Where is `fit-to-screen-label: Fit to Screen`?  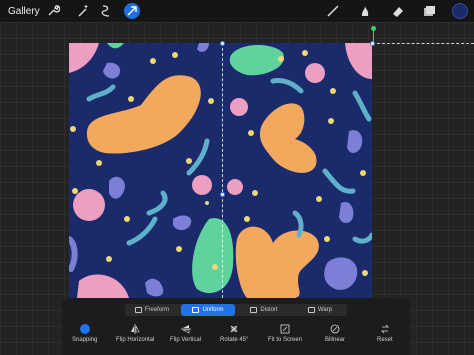 fit-to-screen-label: Fit to Screen is located at coordinates (285, 340).